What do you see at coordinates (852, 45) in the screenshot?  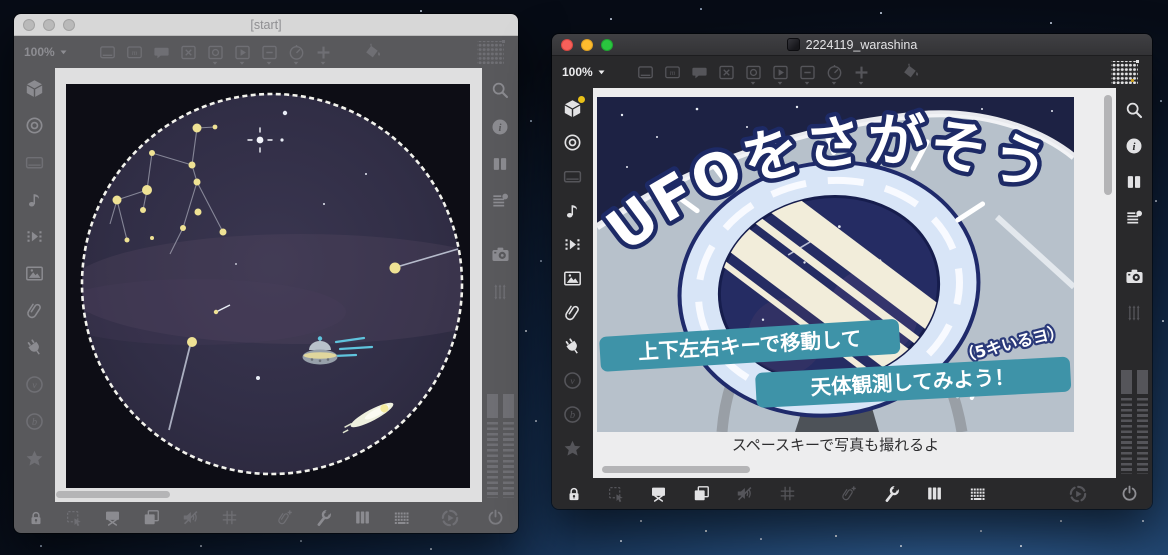 I see `titlebar: 2224119_warashina` at bounding box center [852, 45].